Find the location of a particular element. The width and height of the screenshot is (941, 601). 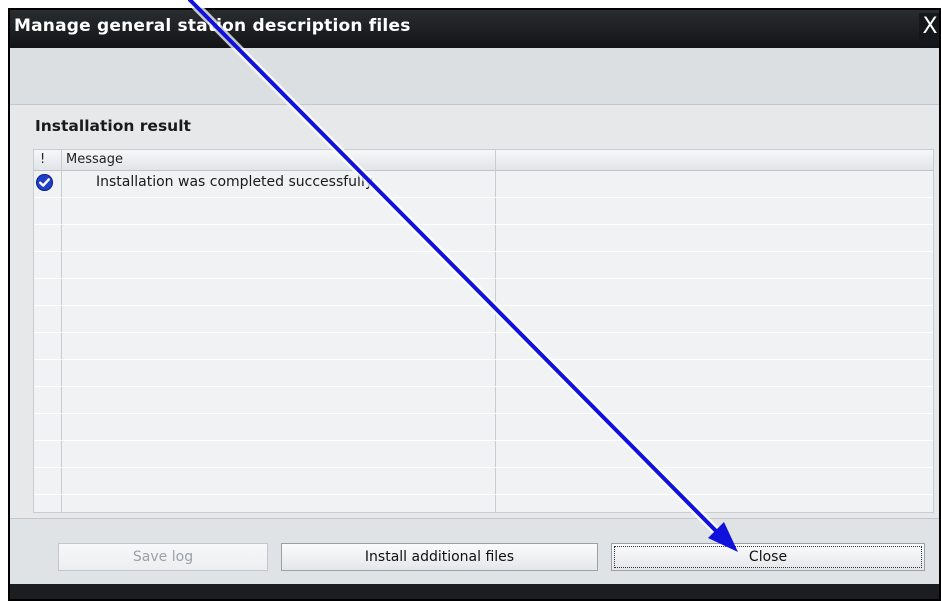

check-circle-icon is located at coordinates (44, 182).